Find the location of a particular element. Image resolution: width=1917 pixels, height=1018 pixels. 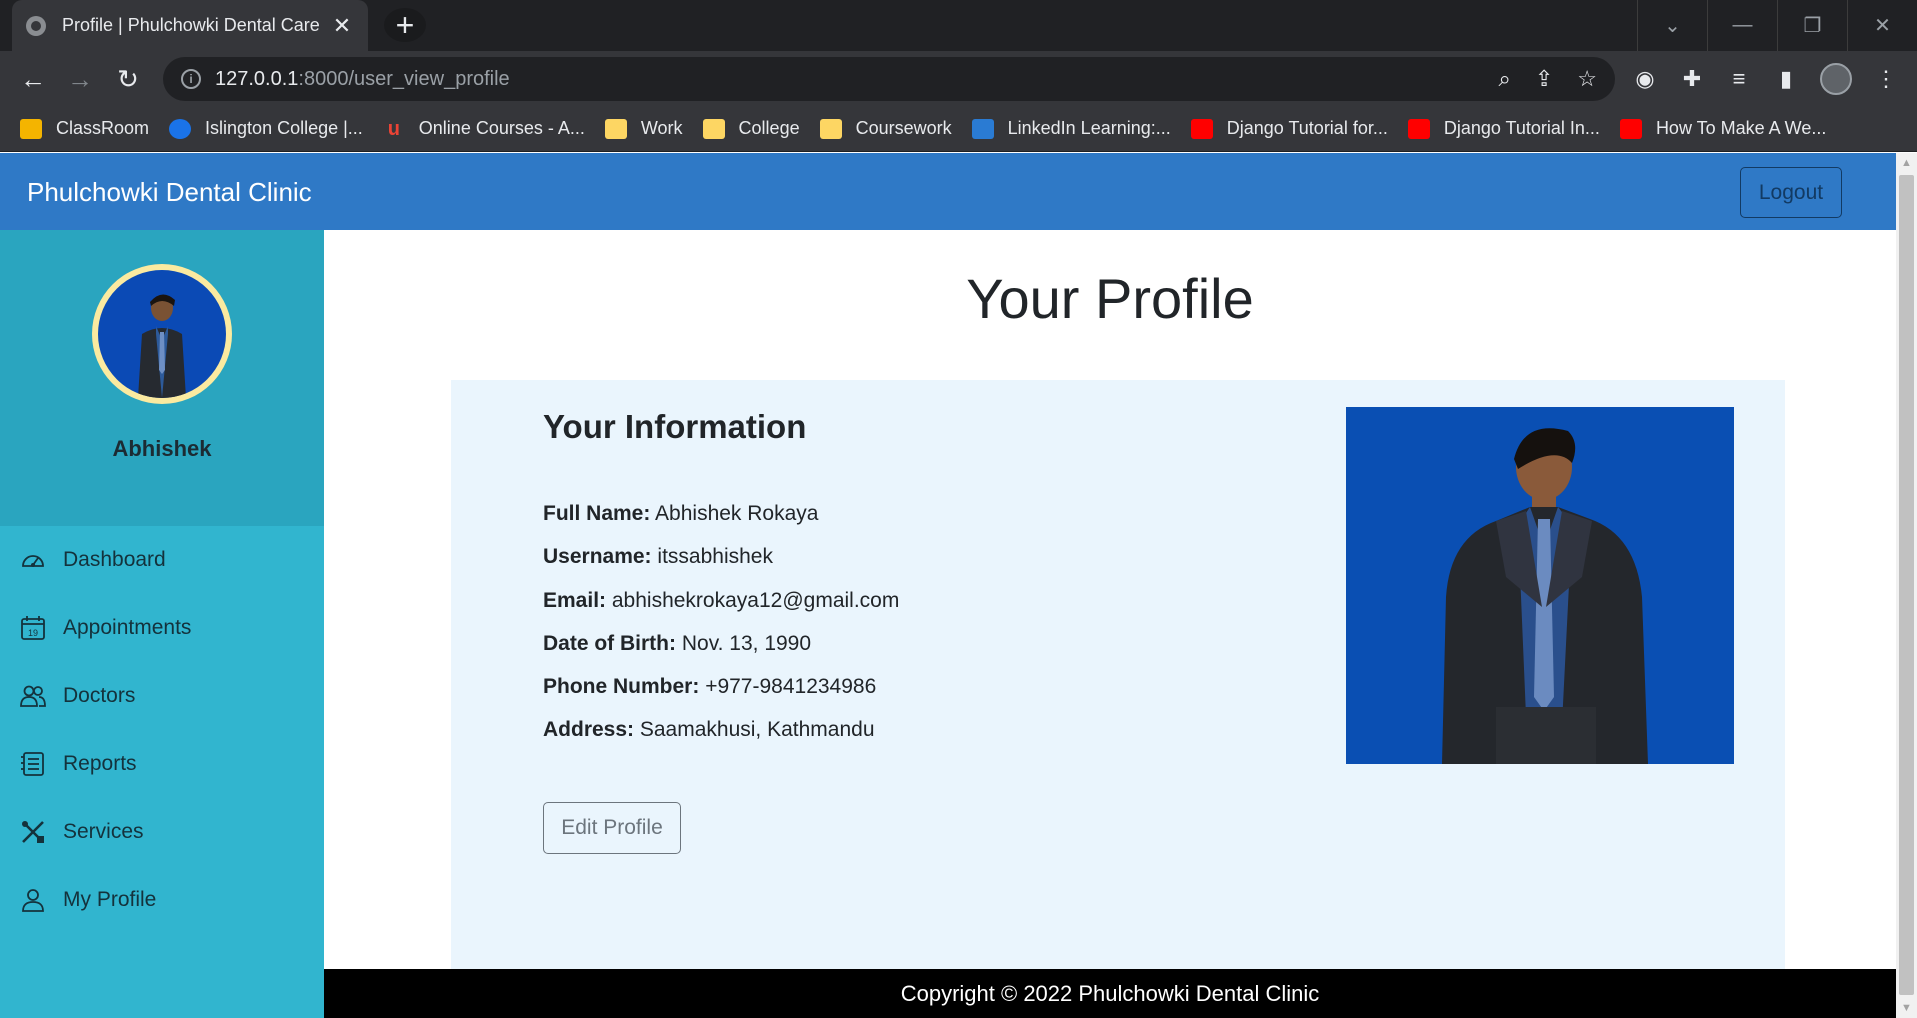

classroom-icon is located at coordinates (31, 128).